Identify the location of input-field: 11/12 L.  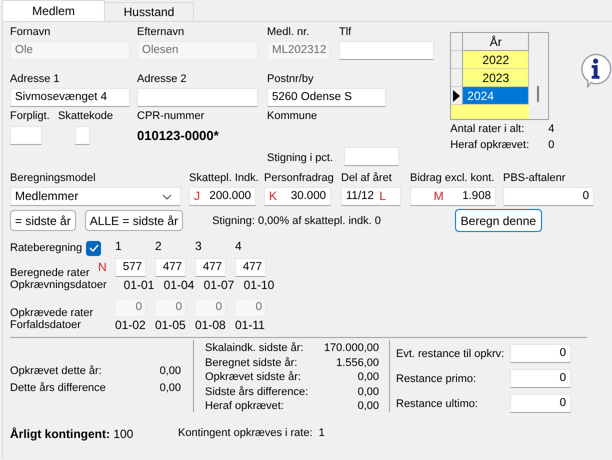
(371, 196).